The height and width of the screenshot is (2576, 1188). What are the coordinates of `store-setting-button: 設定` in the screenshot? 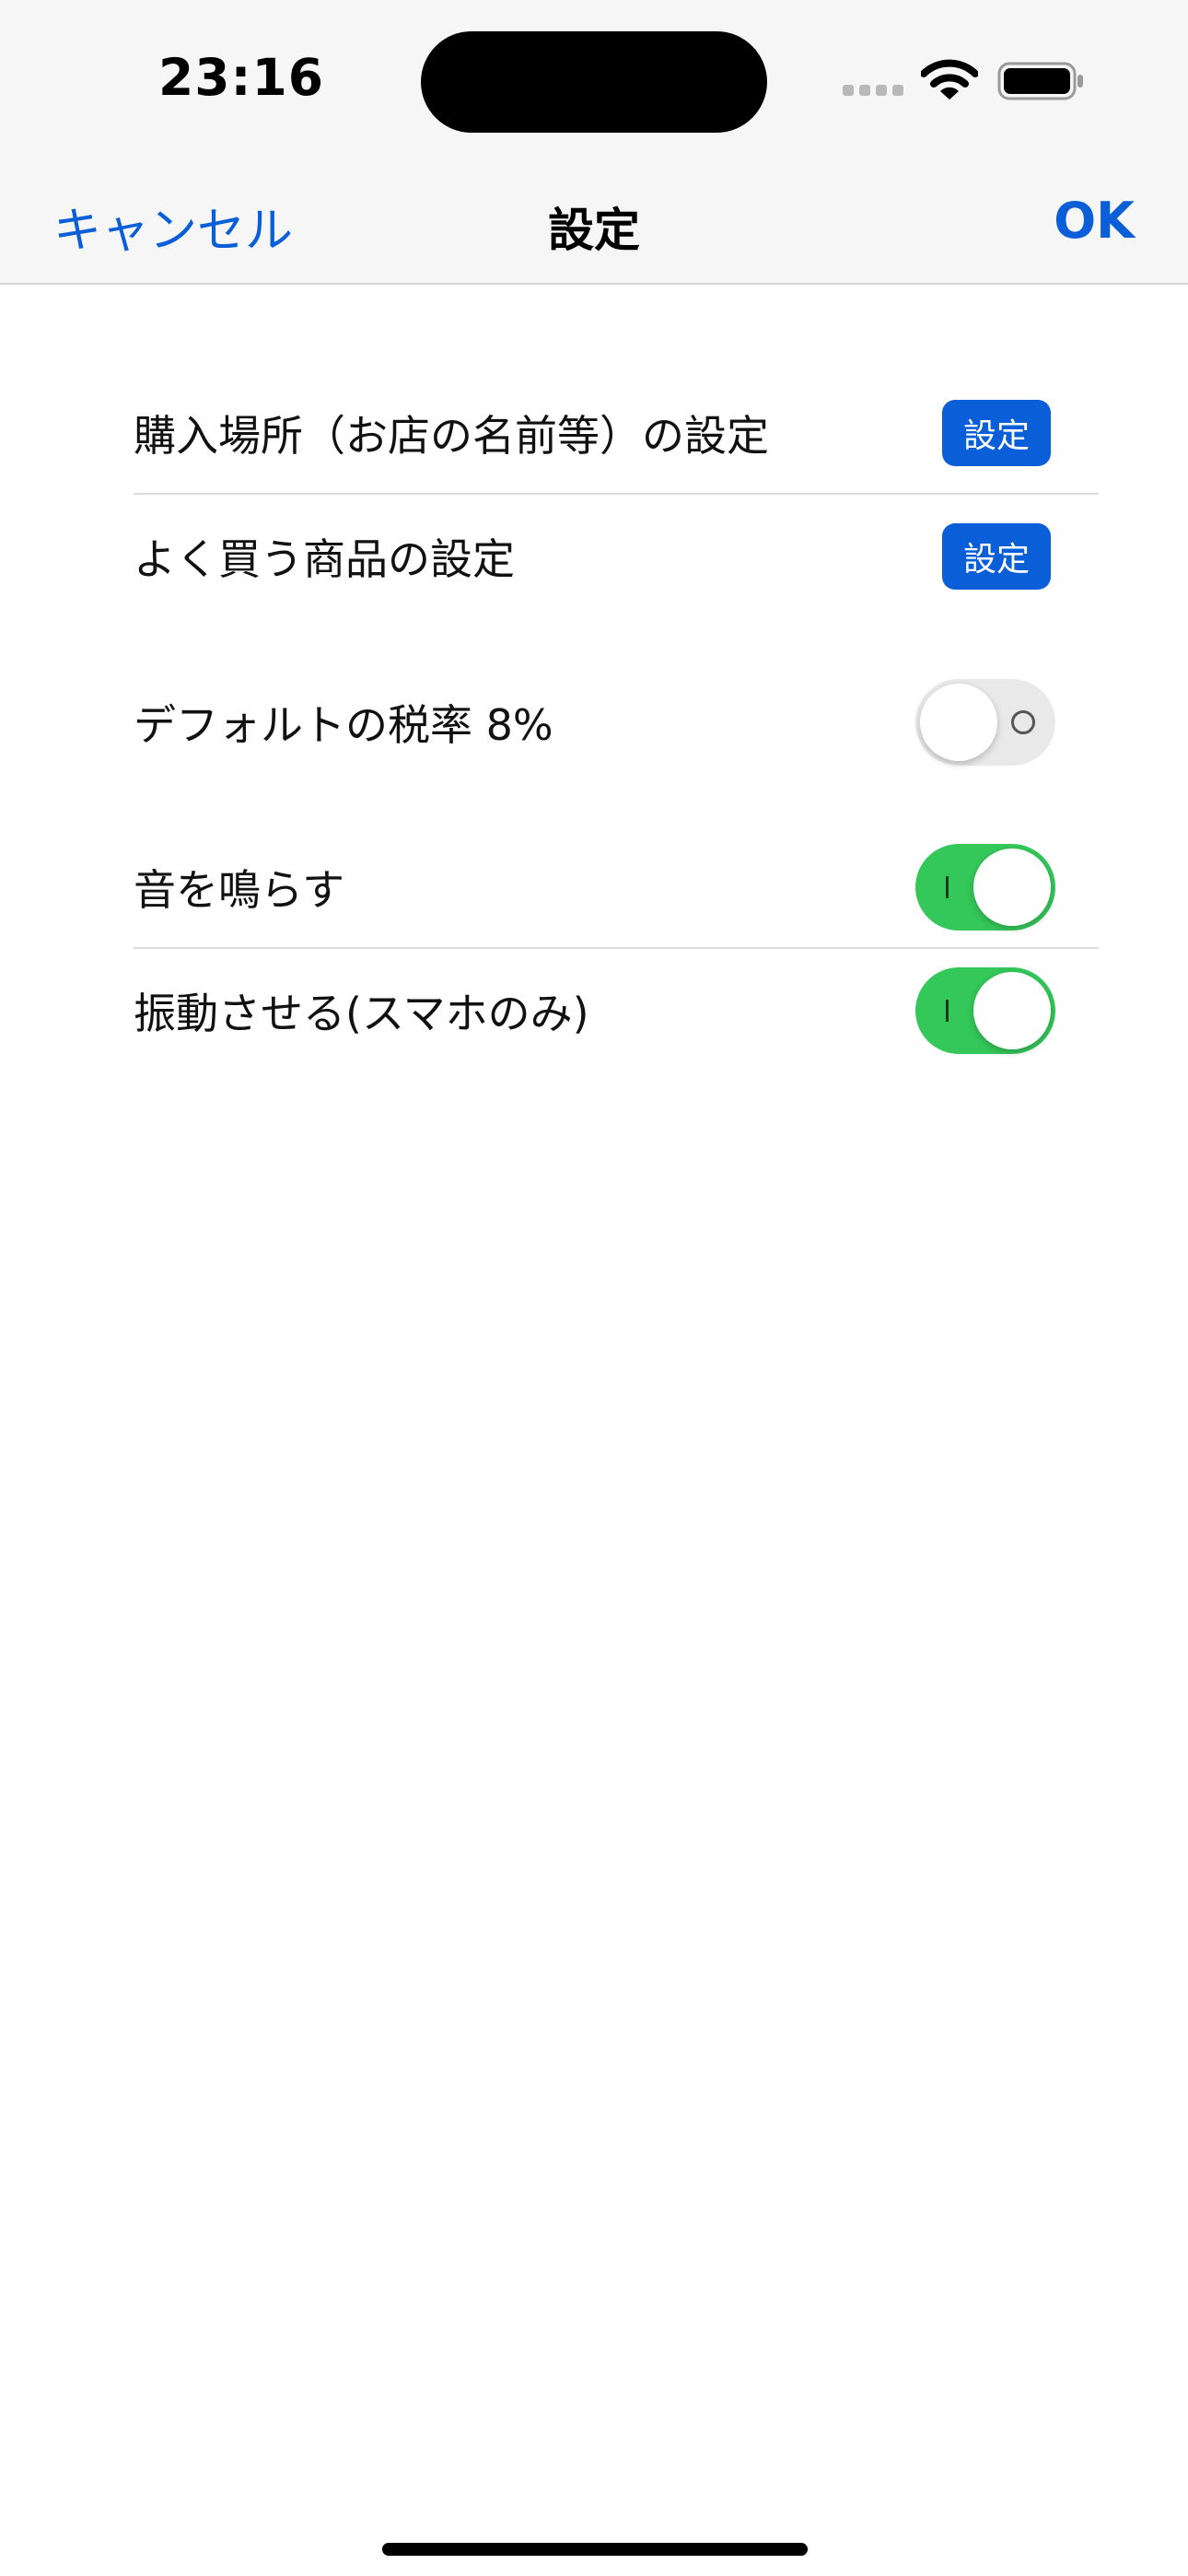 It's located at (996, 433).